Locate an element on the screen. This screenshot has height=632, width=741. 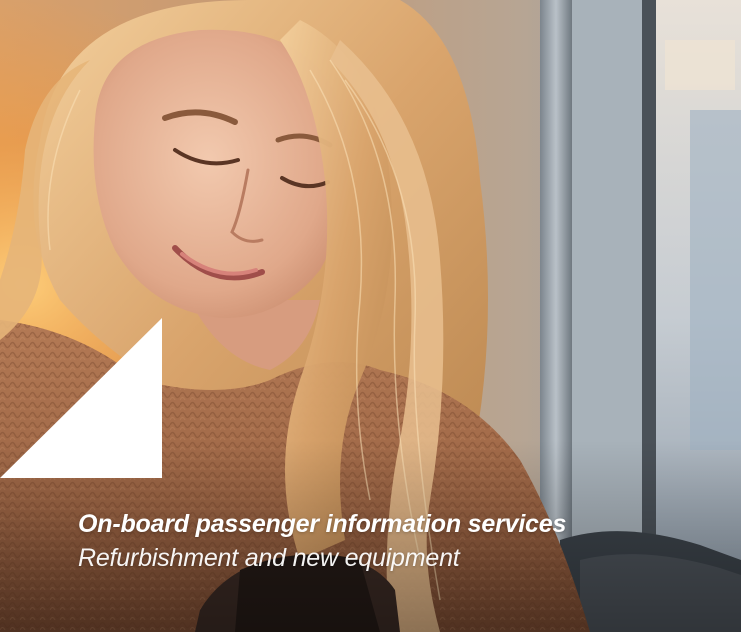
hero-title: On-board passenger information services is located at coordinates (322, 524).